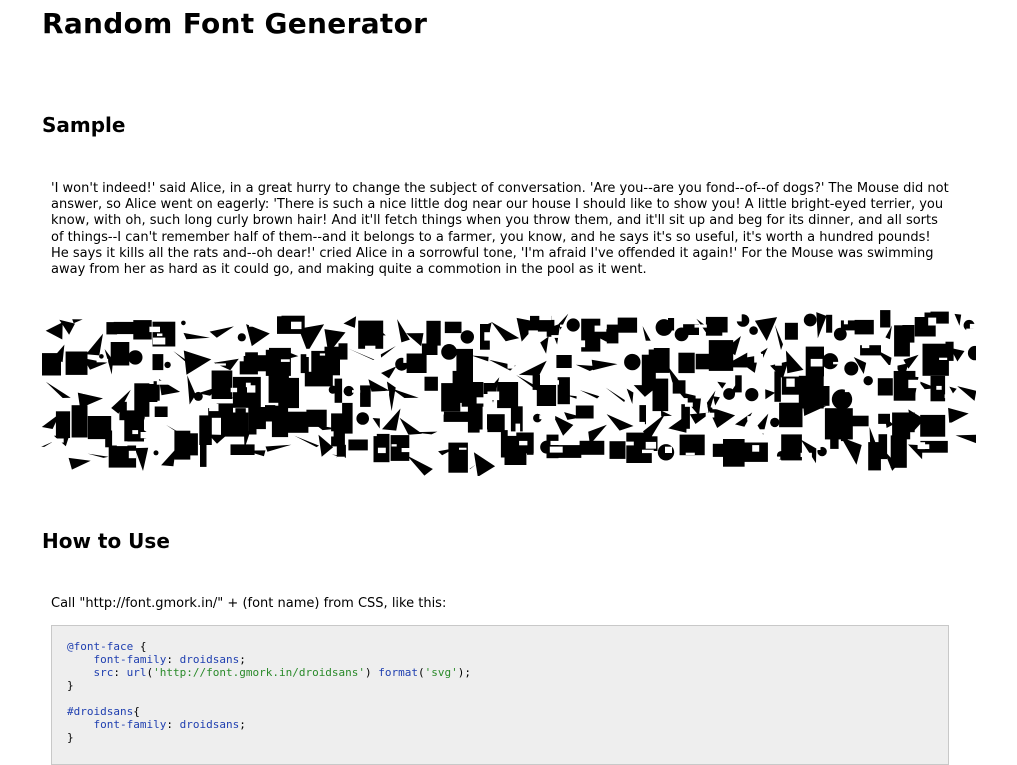 The height and width of the screenshot is (765, 1017). Describe the element at coordinates (84, 125) in the screenshot. I see `sample-heading: Sample` at that location.